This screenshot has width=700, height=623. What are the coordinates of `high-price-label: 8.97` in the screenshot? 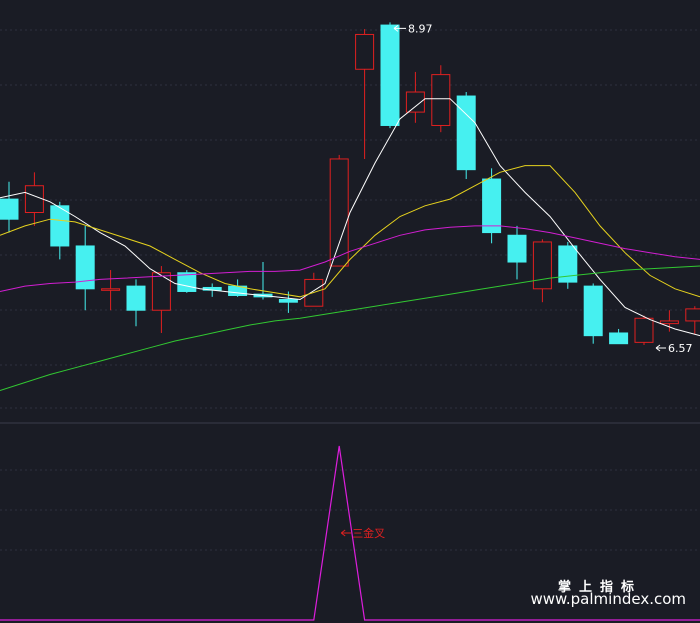 It's located at (420, 28).